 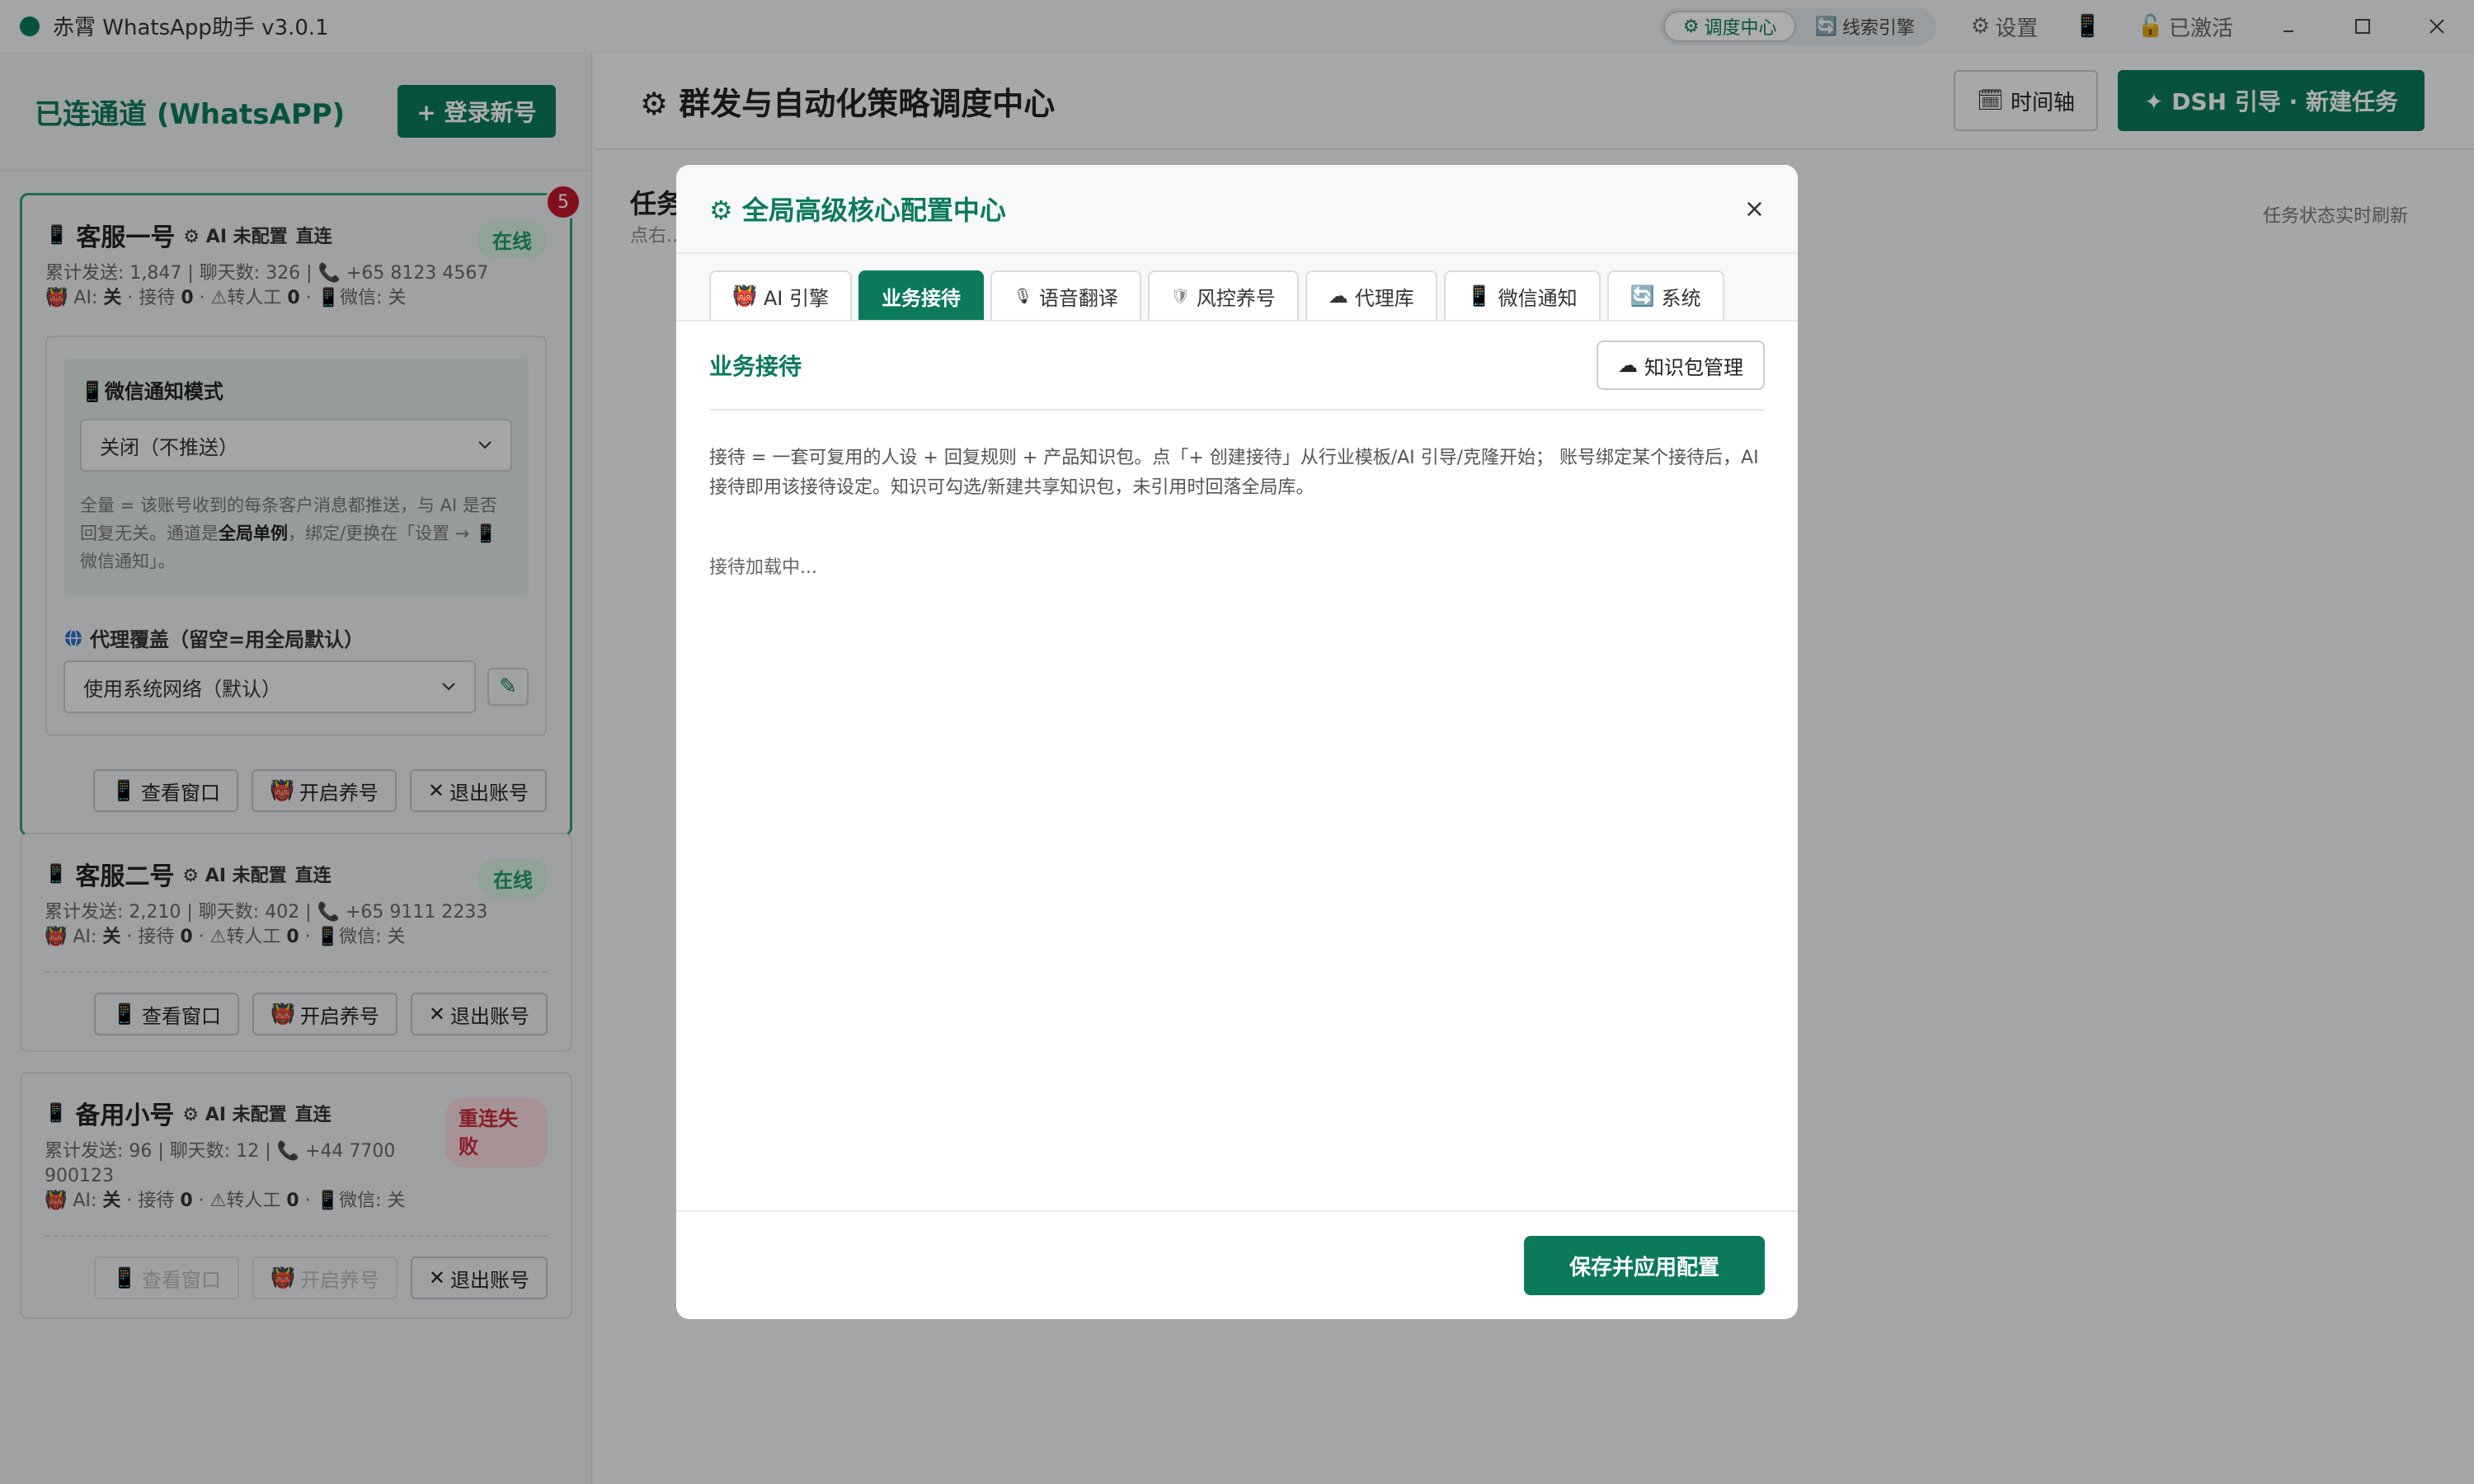 I want to click on tab-label: AI 引擎, so click(x=796, y=298).